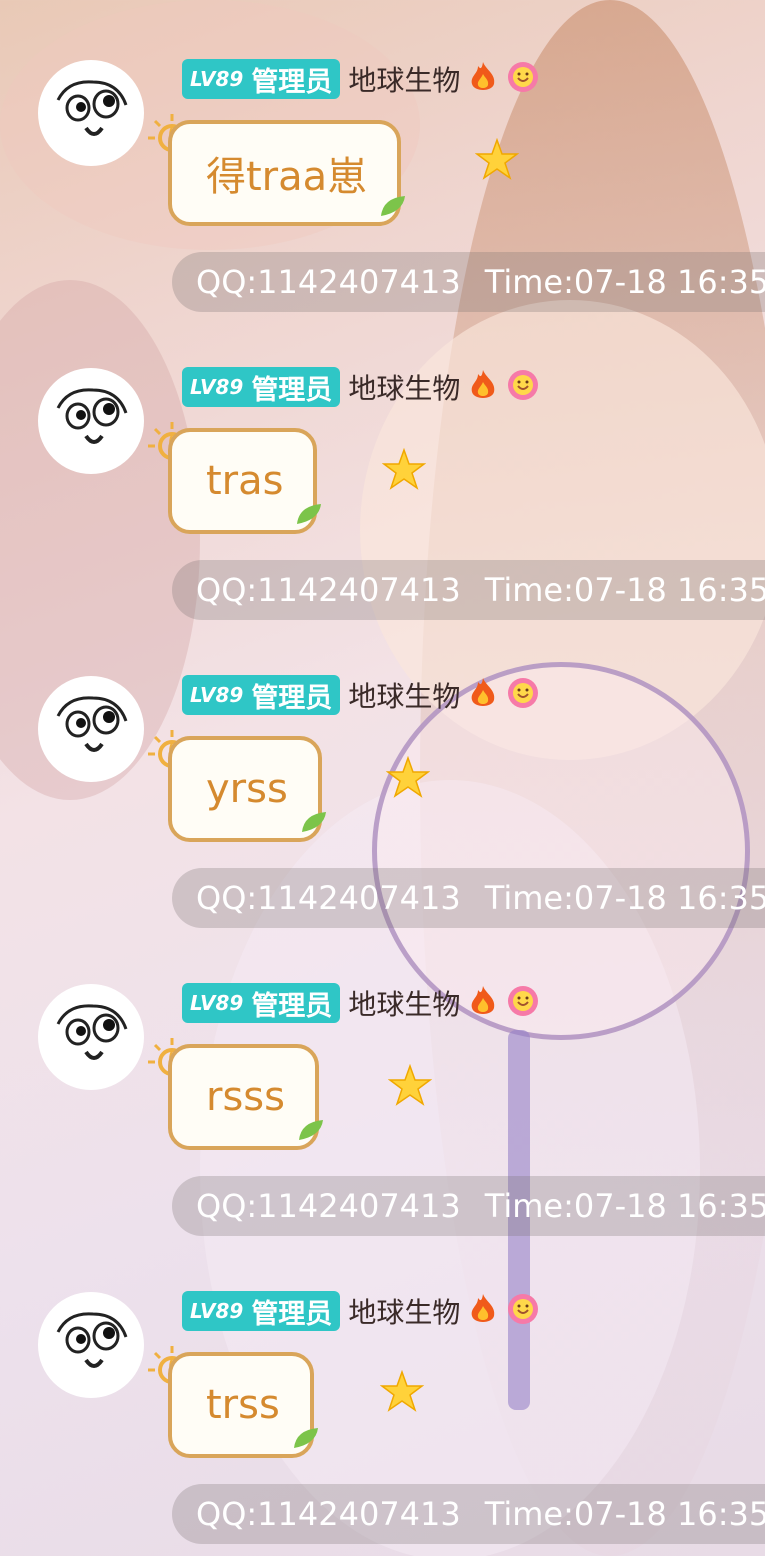 This screenshot has width=765, height=1556. I want to click on message-bubble: rsss, so click(245, 1097).